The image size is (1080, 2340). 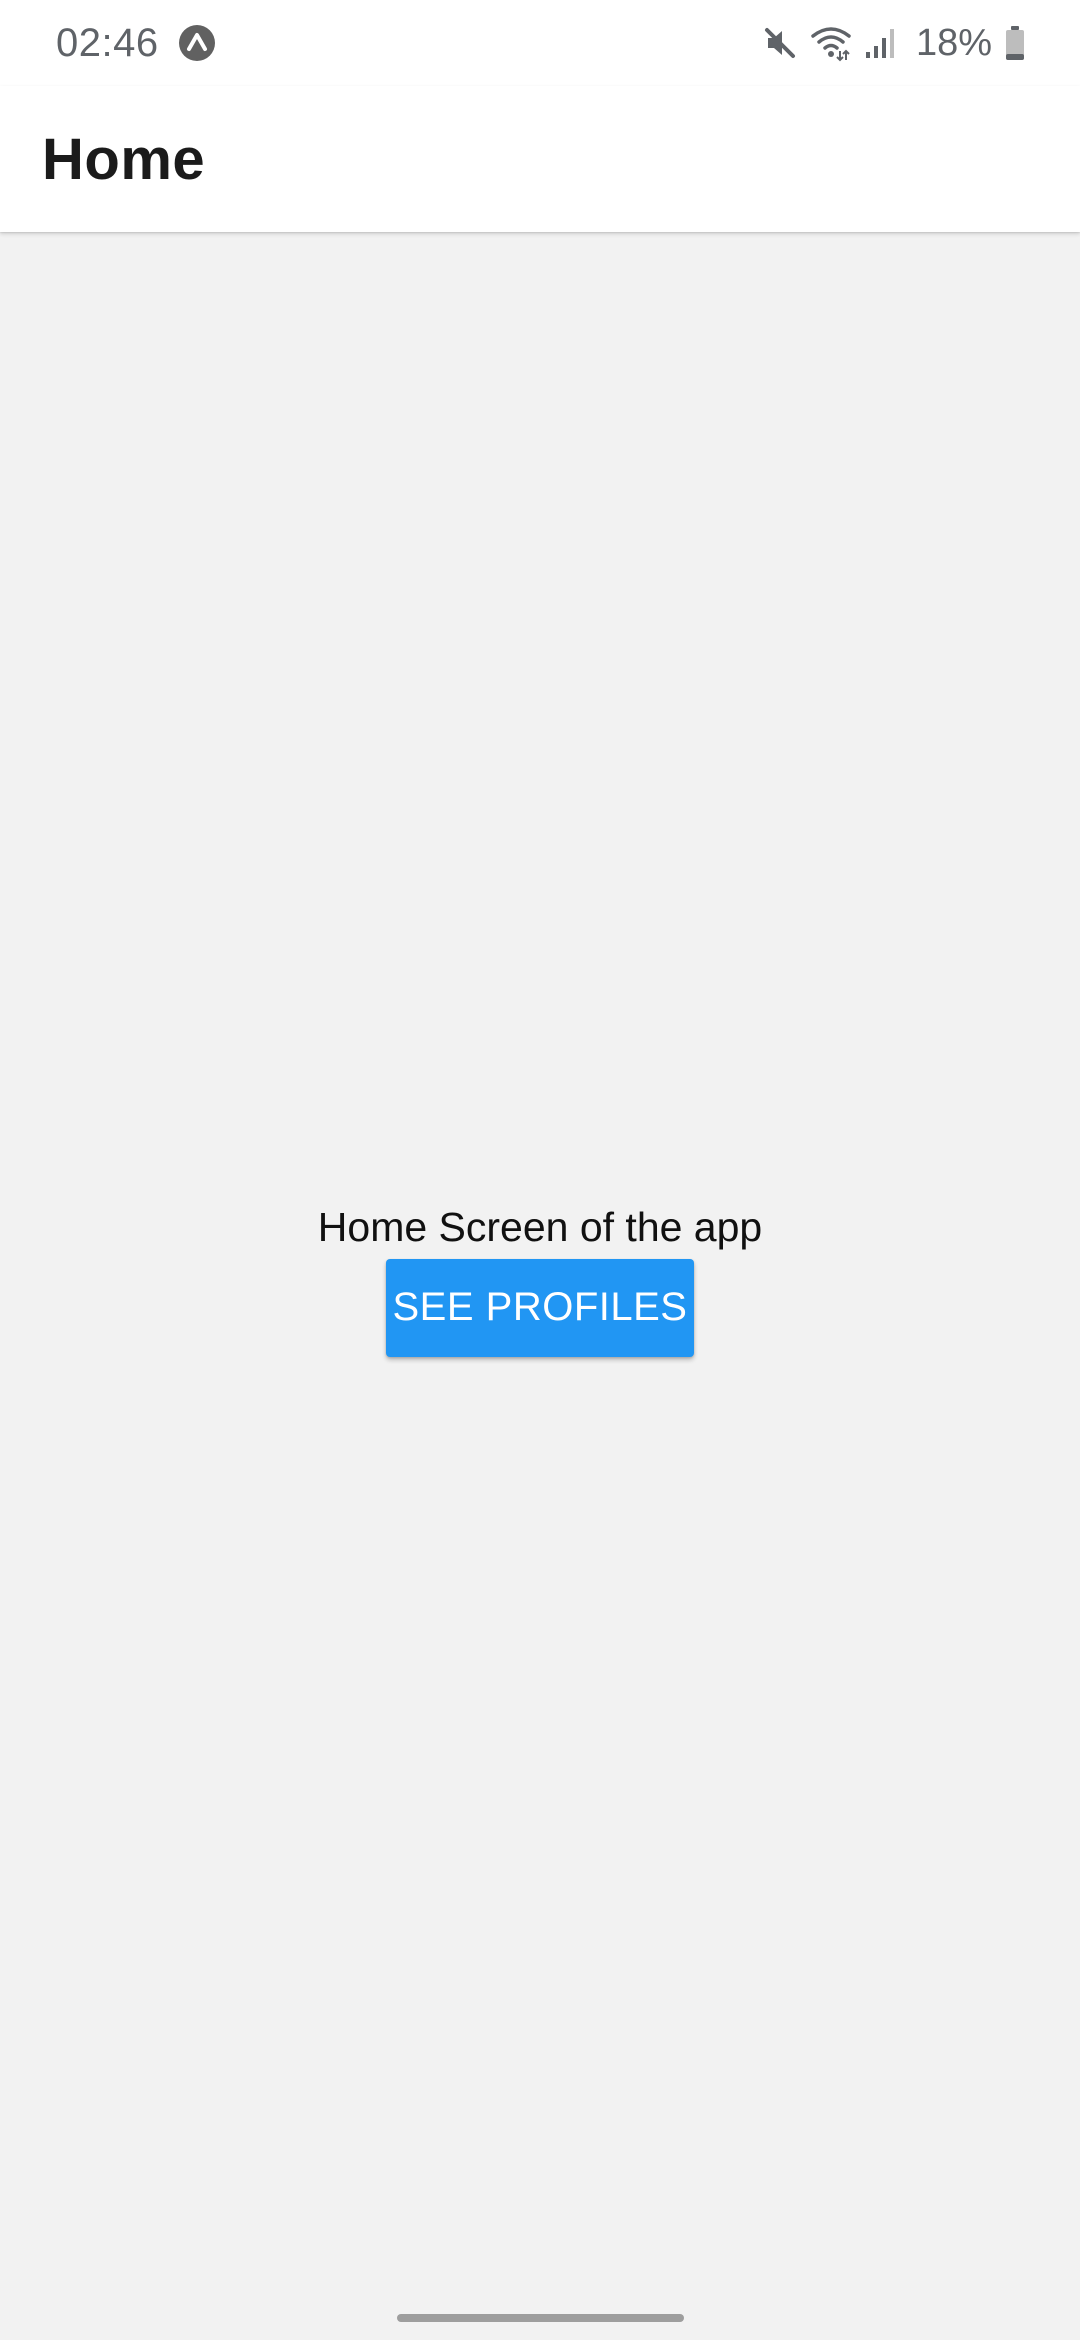 I want to click on status-time: 02:46, so click(x=107, y=42).